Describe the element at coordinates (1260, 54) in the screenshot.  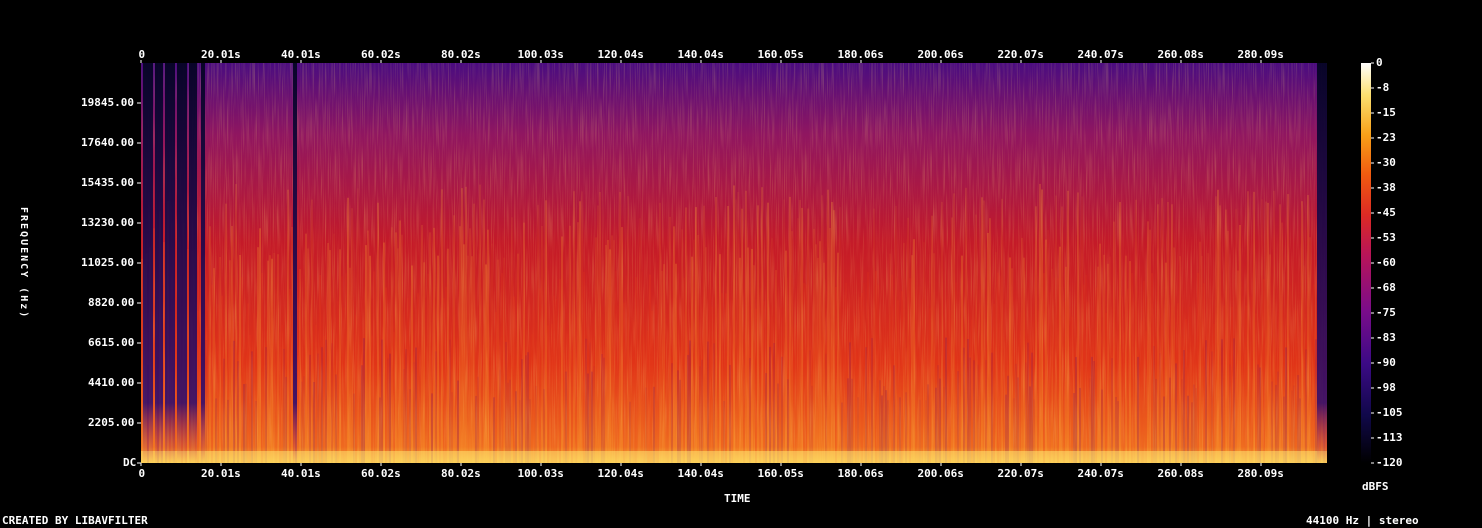
I see `x-tick-label-top: 280.09s` at that location.